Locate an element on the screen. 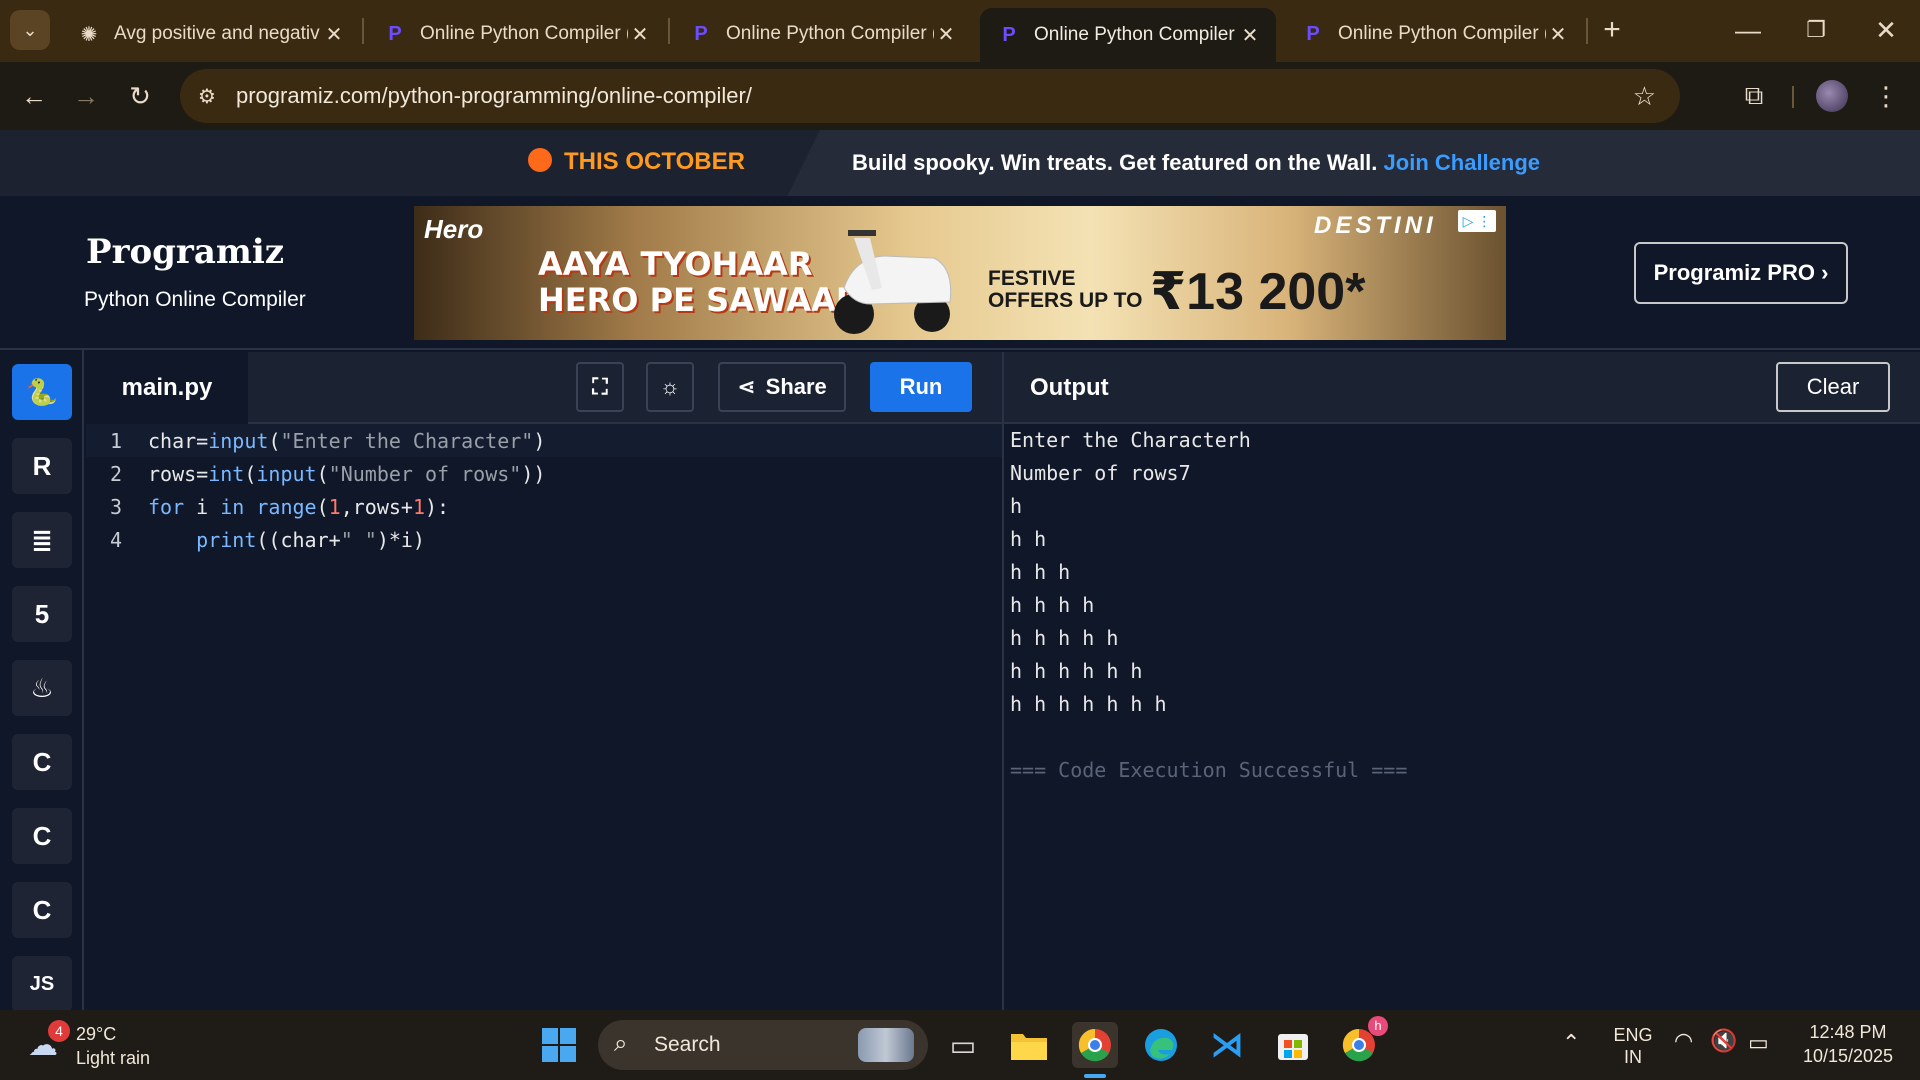  scooter-image is located at coordinates (893, 282).